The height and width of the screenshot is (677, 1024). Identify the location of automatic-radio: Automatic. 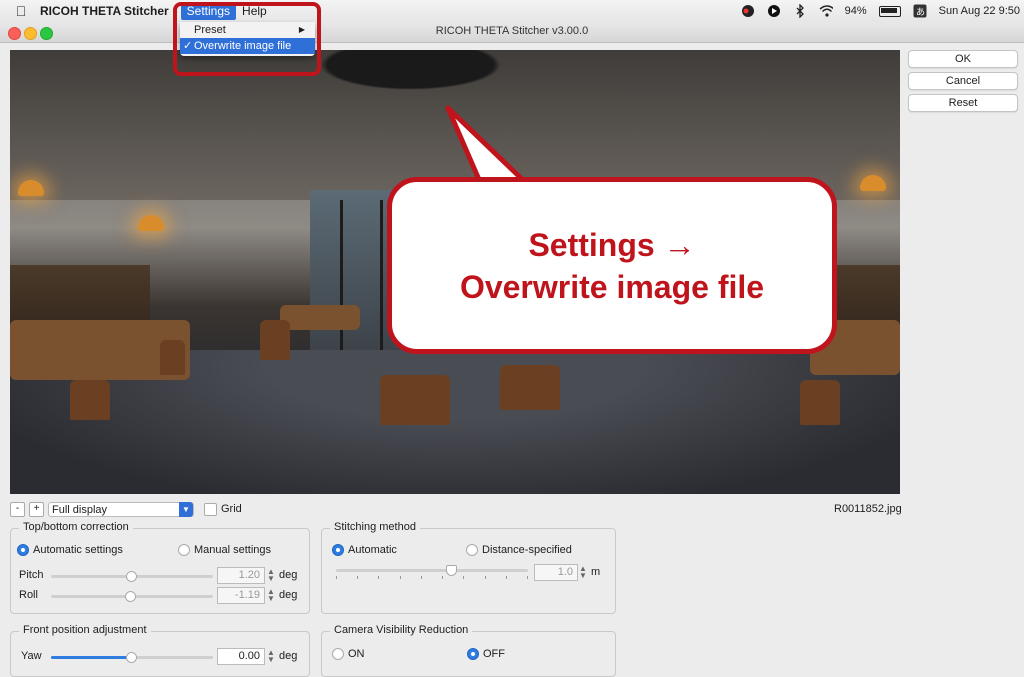
(364, 550).